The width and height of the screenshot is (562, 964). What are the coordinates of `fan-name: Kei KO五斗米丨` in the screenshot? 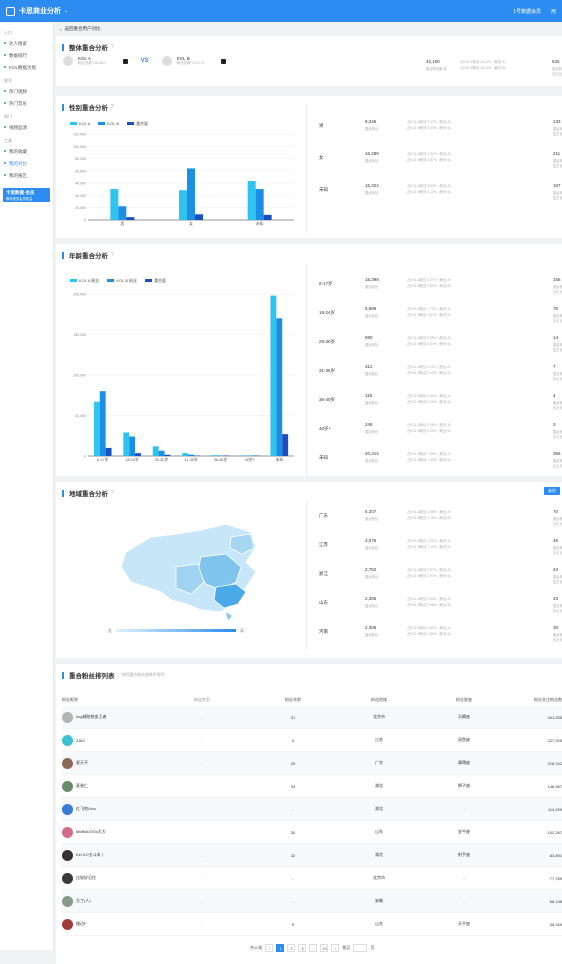 It's located at (90, 855).